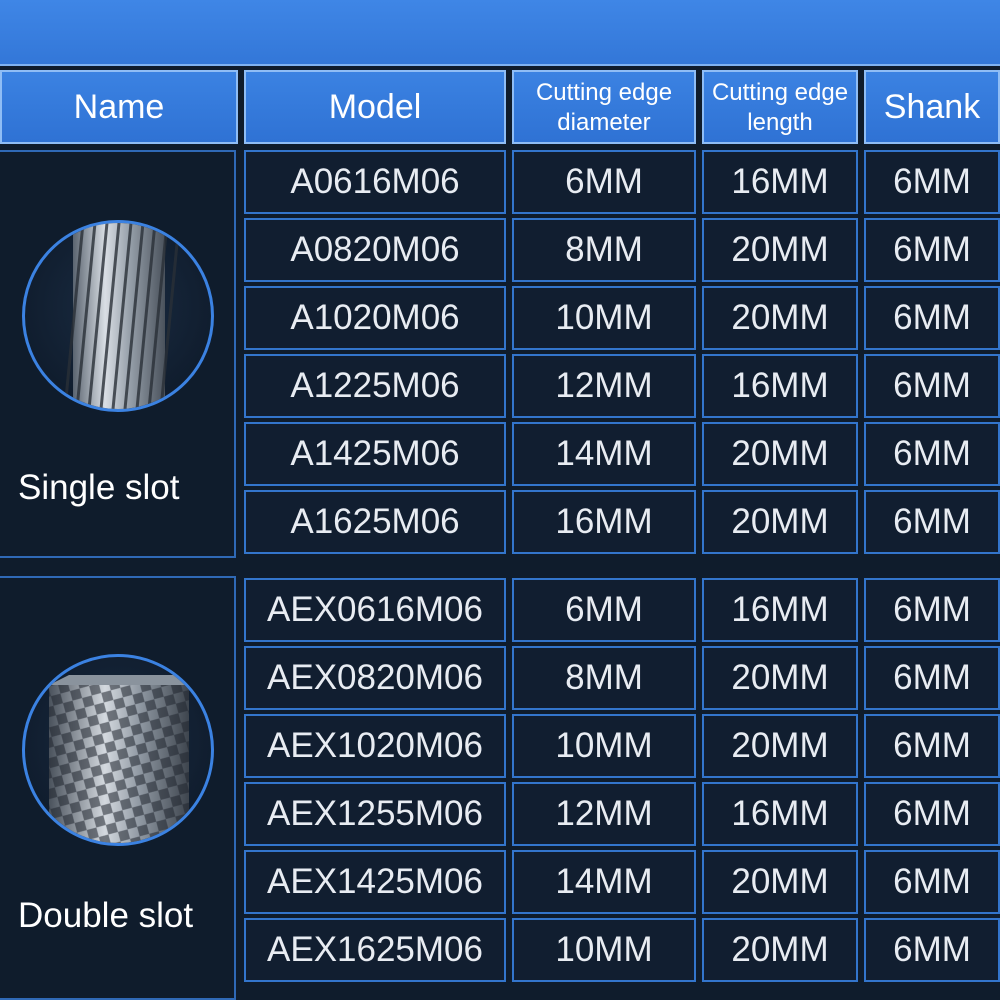 This screenshot has height=1000, width=1000. I want to click on header-length-line1: Cutting edge, so click(780, 92).